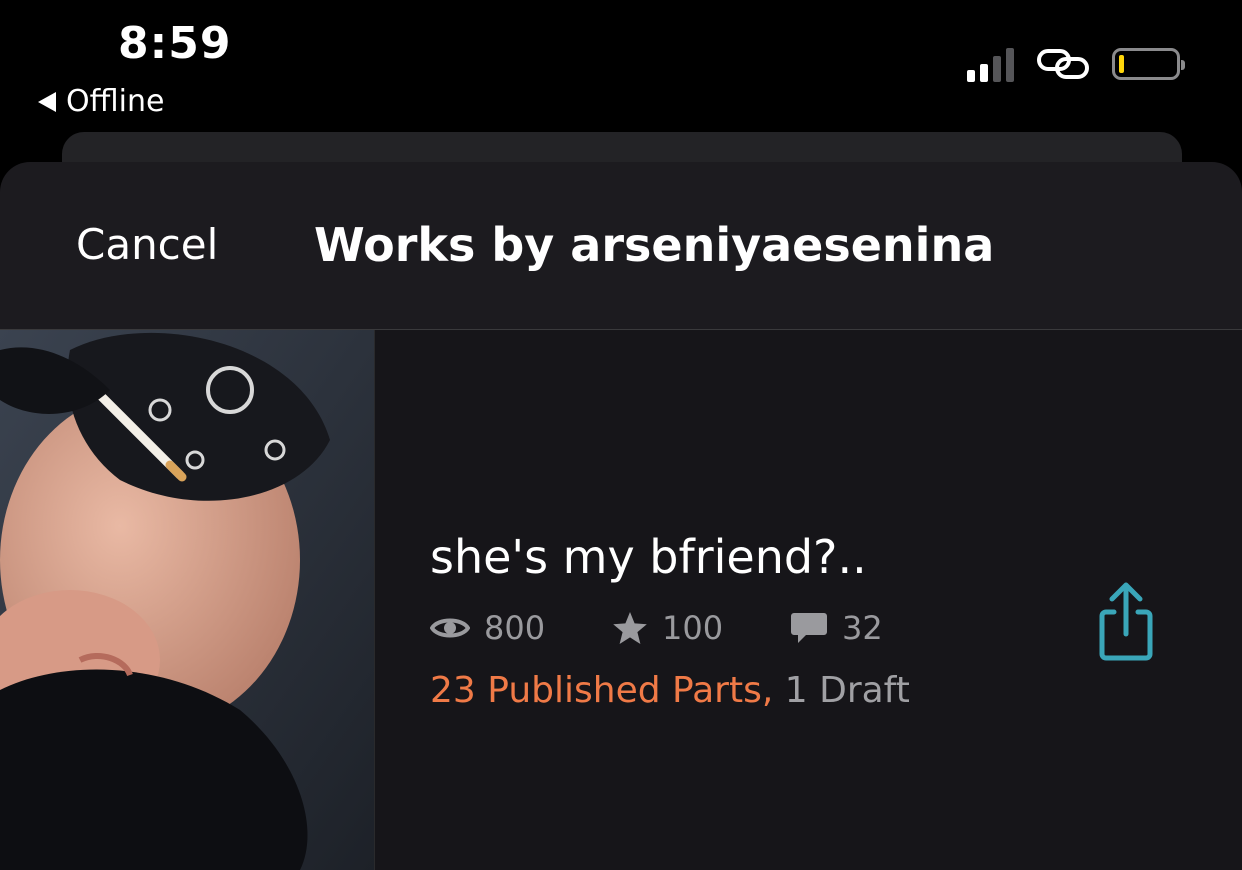 This screenshot has width=1242, height=870. What do you see at coordinates (515, 628) in the screenshot?
I see `reads-count: 800` at bounding box center [515, 628].